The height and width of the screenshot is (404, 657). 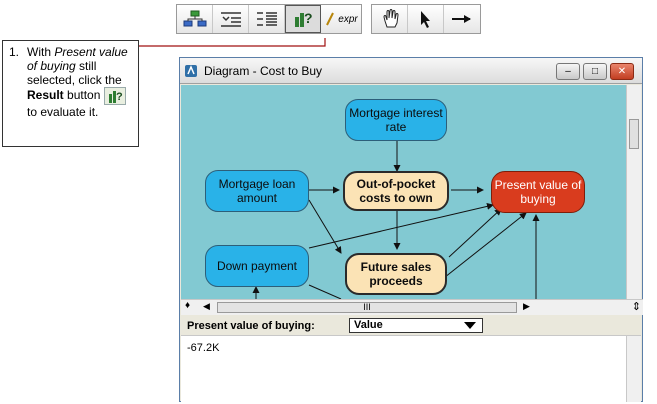 I want to click on arrow-tool-button, so click(x=462, y=19).